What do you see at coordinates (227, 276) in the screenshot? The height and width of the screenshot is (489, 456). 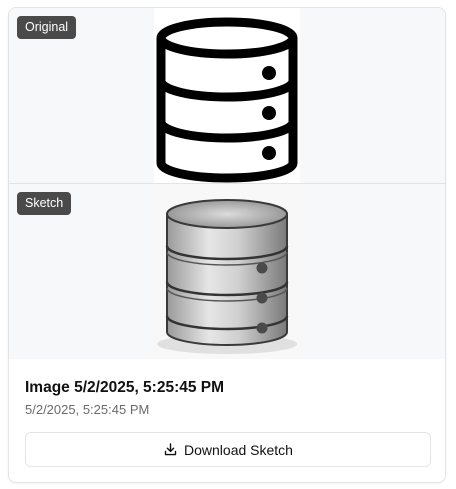 I see `database-sketch-icon` at bounding box center [227, 276].